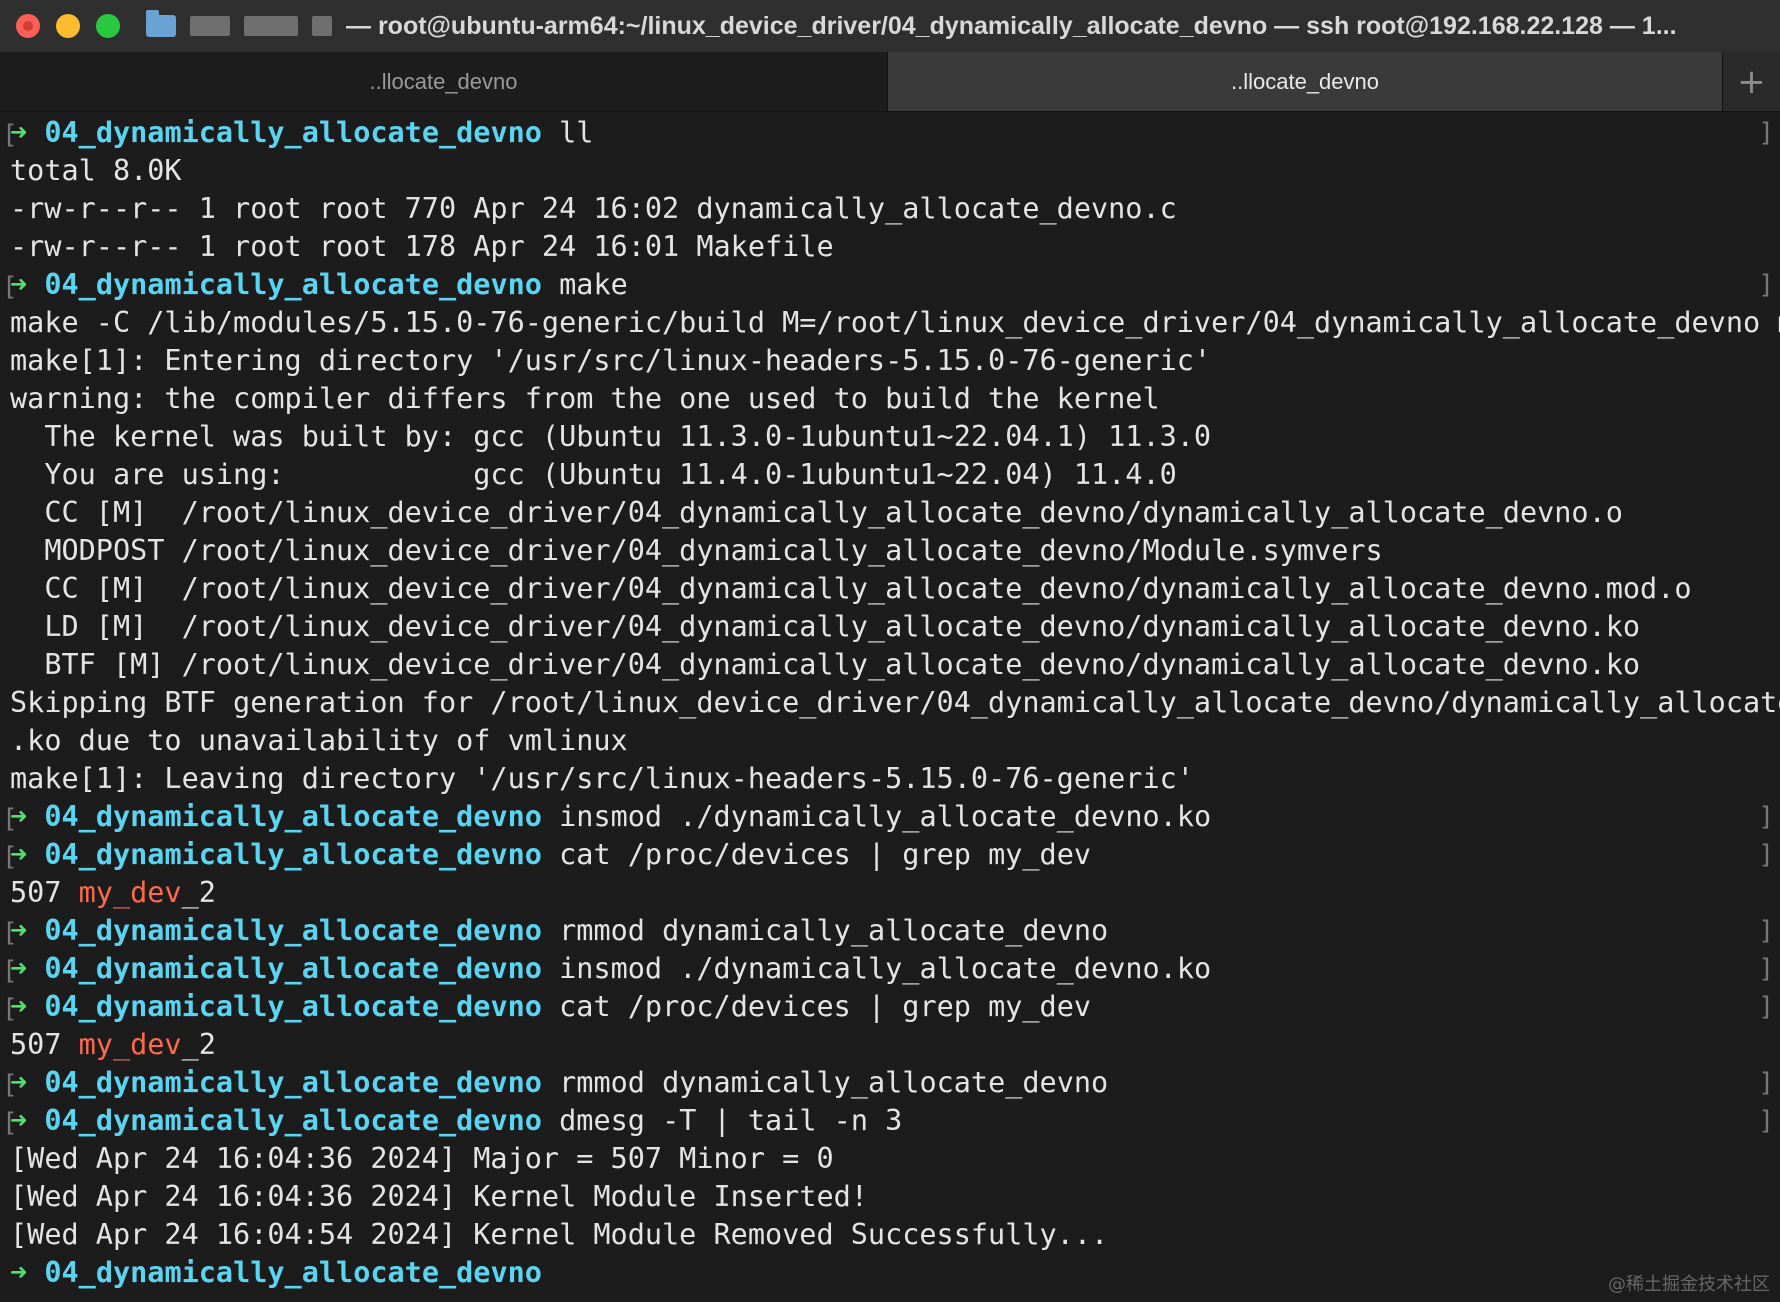 The image size is (1780, 1302). I want to click on window-controls, so click(68, 26).